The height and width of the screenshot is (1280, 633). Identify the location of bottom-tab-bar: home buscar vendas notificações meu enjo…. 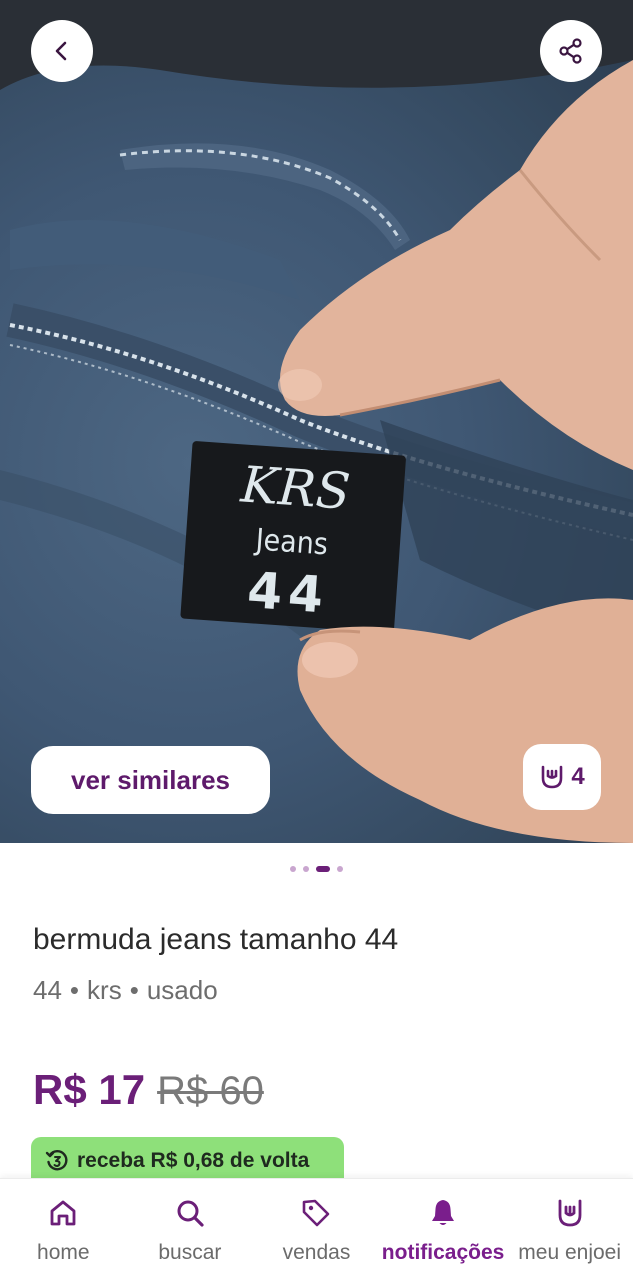
(316, 1229).